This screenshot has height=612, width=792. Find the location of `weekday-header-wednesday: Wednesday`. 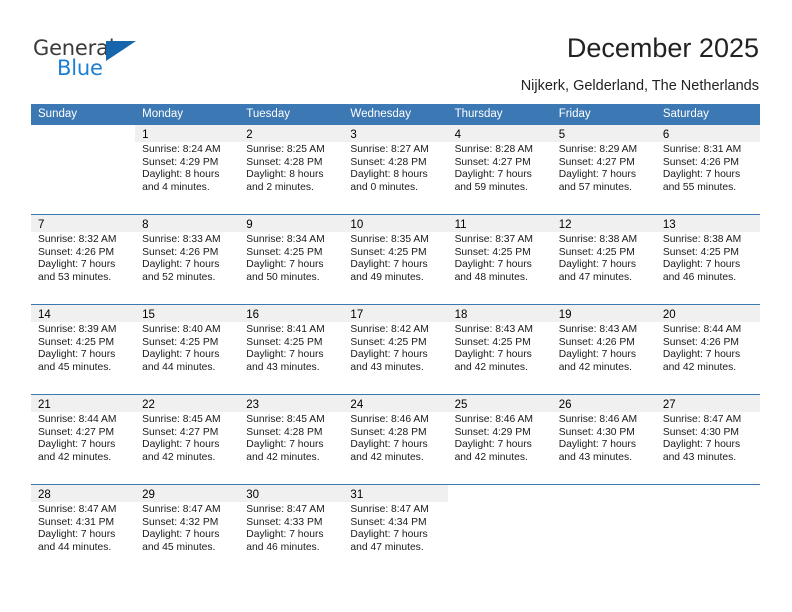

weekday-header-wednesday: Wednesday is located at coordinates (380, 114).